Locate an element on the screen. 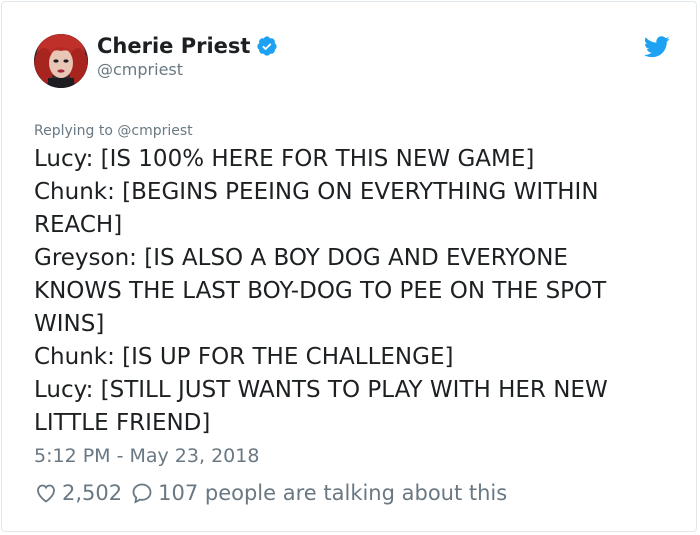 Image resolution: width=700 pixels, height=535 pixels. author-name: Cherie Priest is located at coordinates (173, 46).